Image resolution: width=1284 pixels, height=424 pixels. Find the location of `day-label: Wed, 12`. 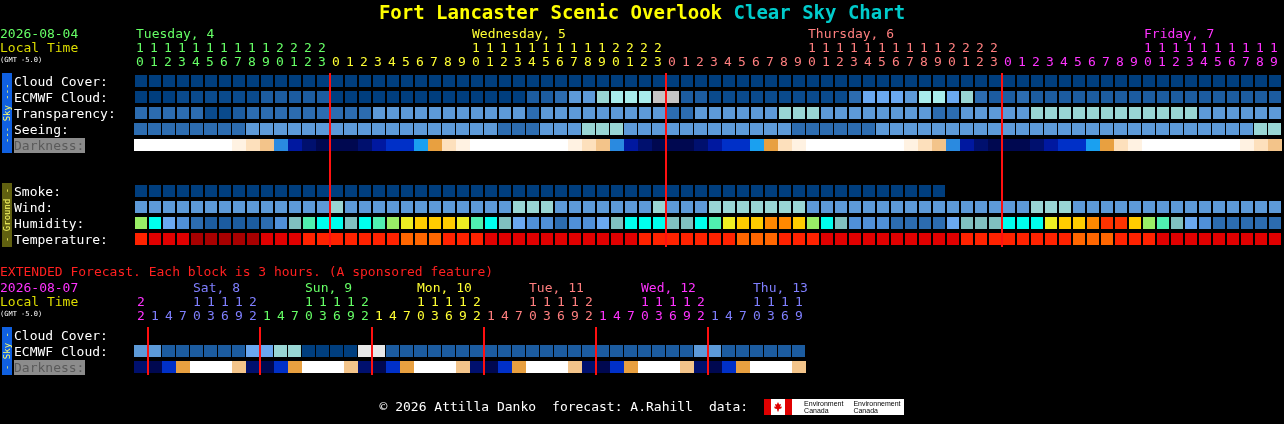

day-label: Wed, 12 is located at coordinates (669, 288).